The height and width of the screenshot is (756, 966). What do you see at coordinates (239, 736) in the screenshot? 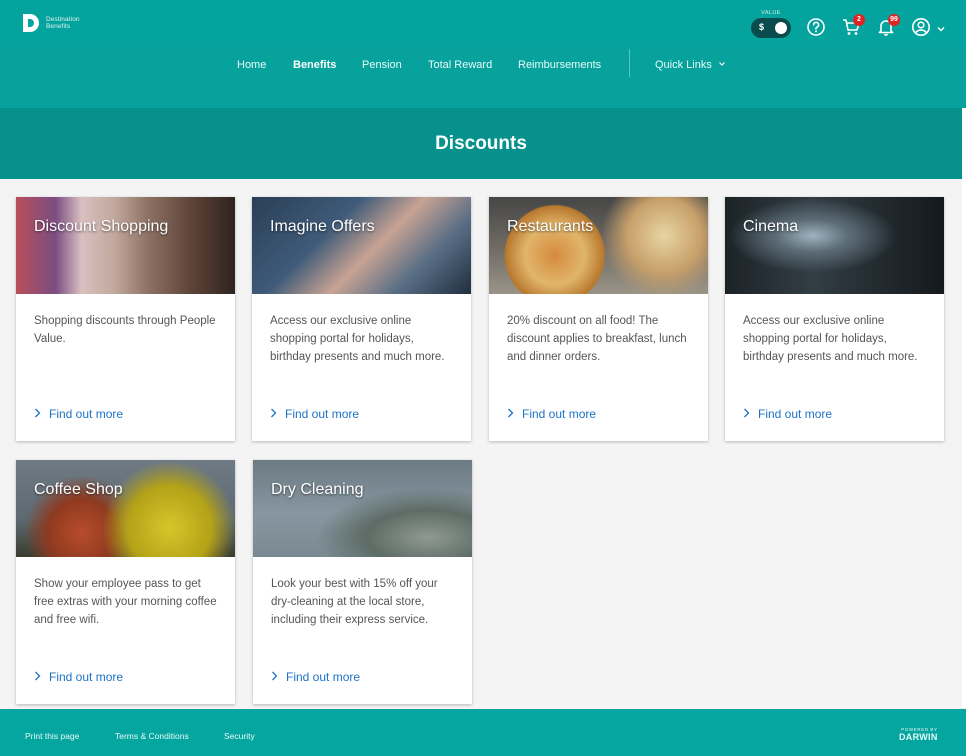
I see `footer-link-security: Security` at bounding box center [239, 736].